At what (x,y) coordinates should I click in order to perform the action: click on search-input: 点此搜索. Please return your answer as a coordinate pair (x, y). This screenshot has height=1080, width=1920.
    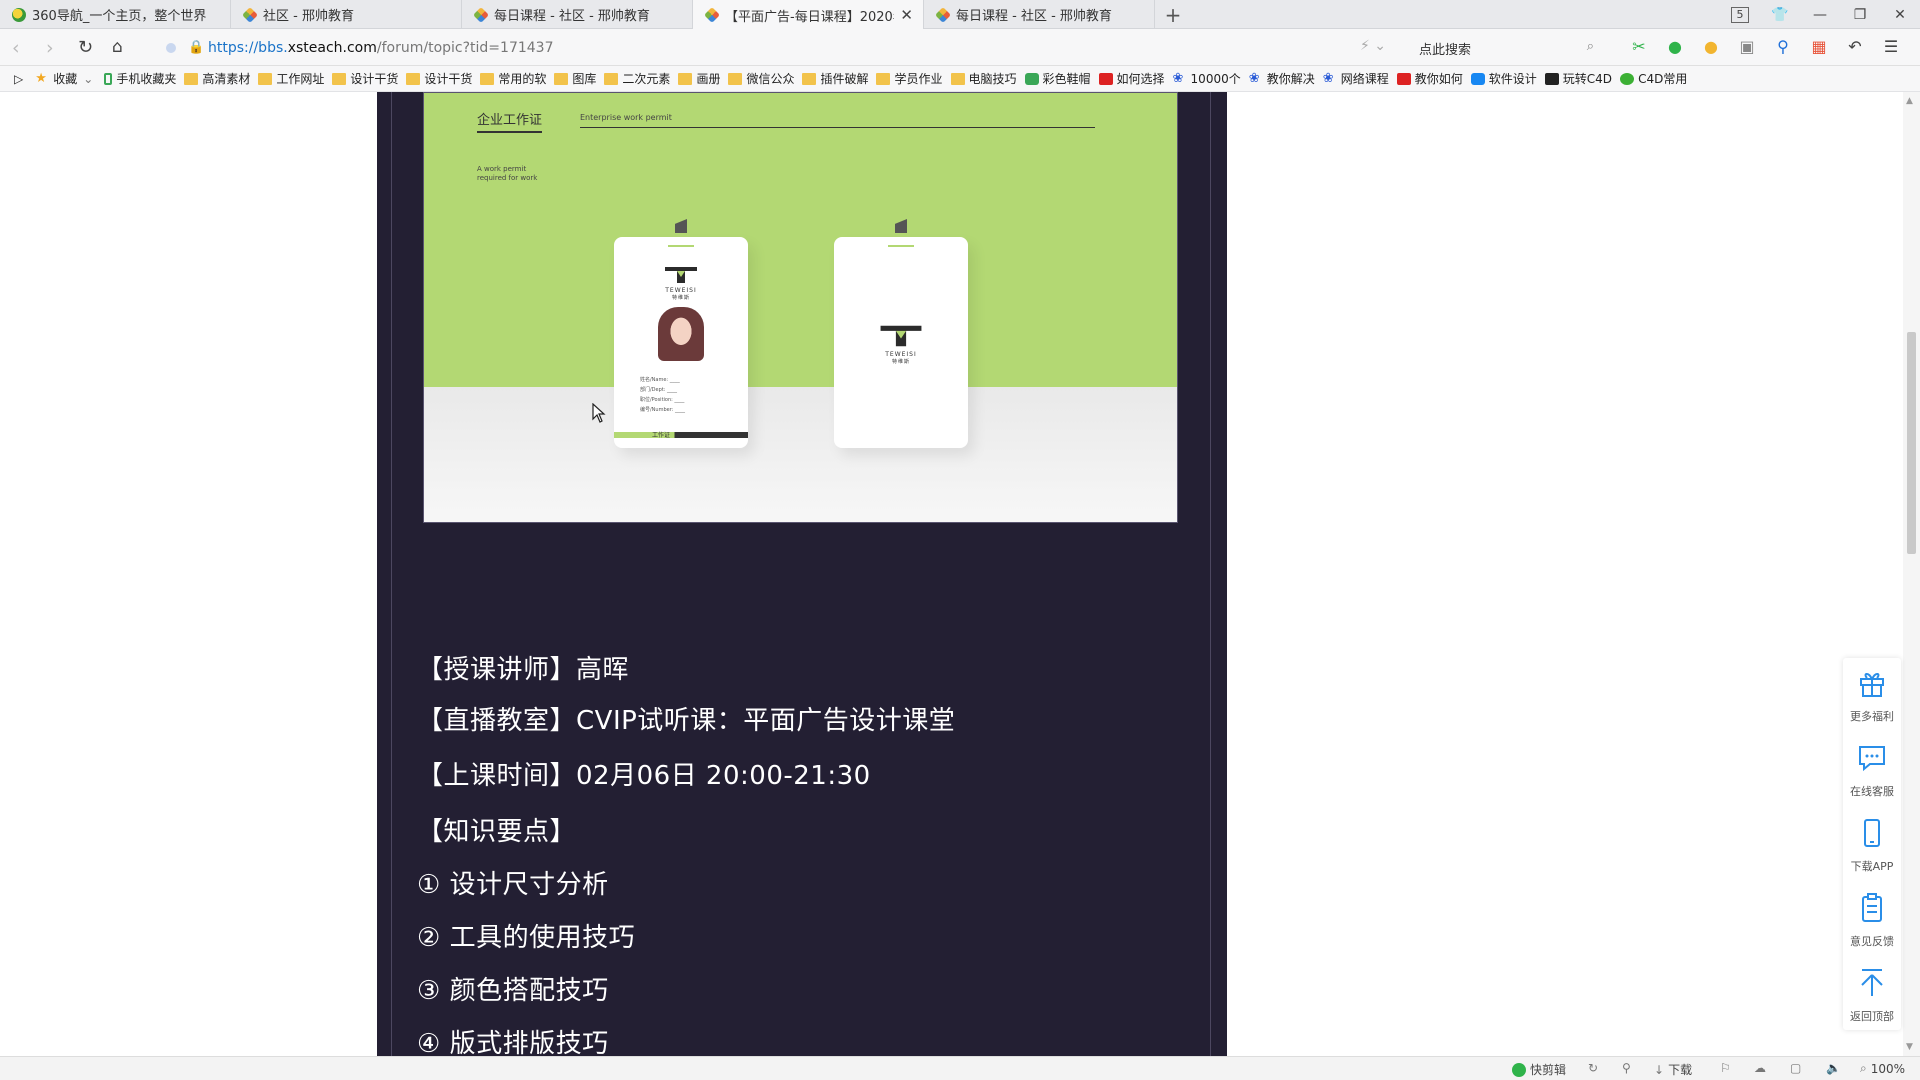
    Looking at the image, I should click on (1445, 50).